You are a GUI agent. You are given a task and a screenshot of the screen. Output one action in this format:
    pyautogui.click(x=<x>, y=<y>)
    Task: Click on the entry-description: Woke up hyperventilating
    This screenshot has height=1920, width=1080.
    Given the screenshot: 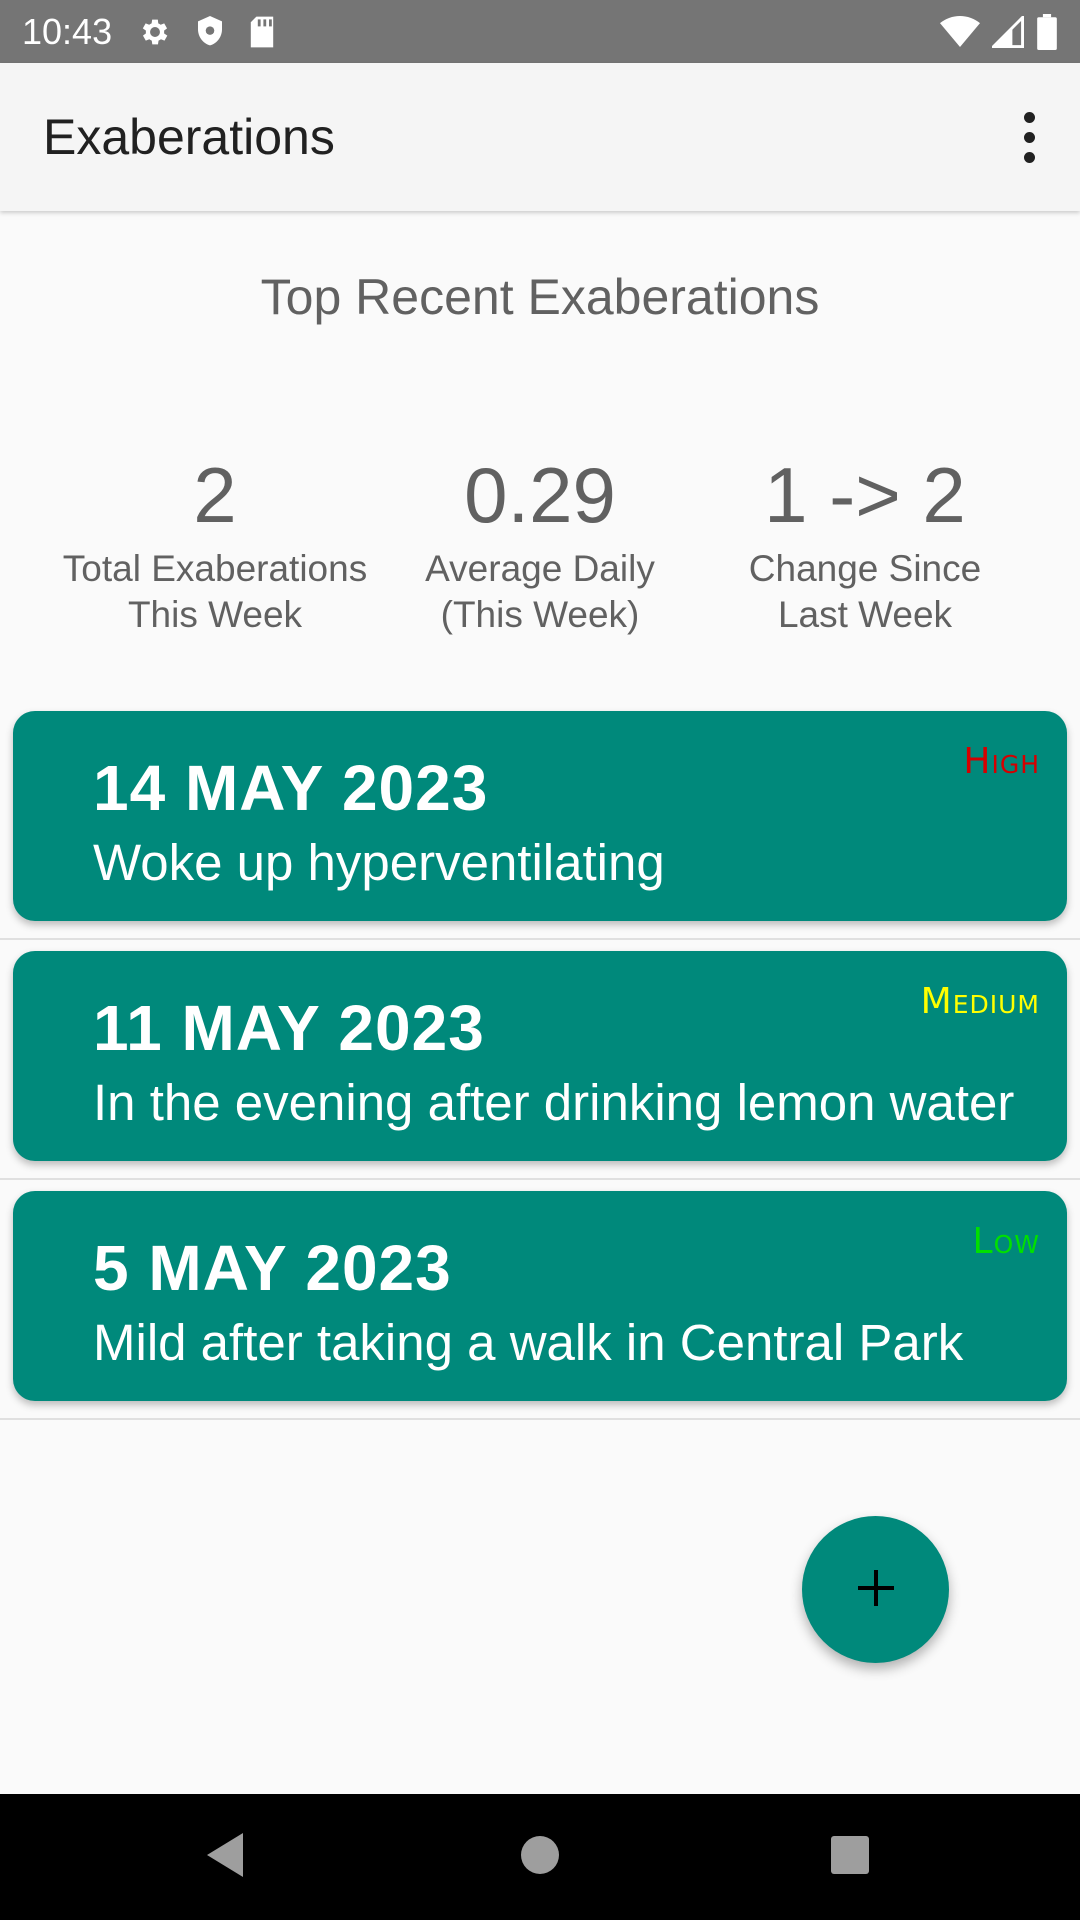 What is the action you would take?
    pyautogui.click(x=379, y=862)
    